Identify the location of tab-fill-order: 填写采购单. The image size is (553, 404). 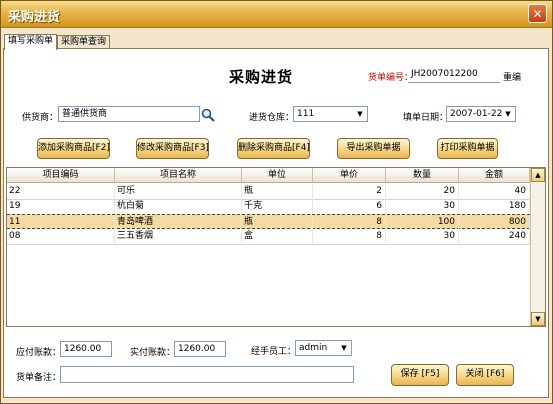
(31, 42).